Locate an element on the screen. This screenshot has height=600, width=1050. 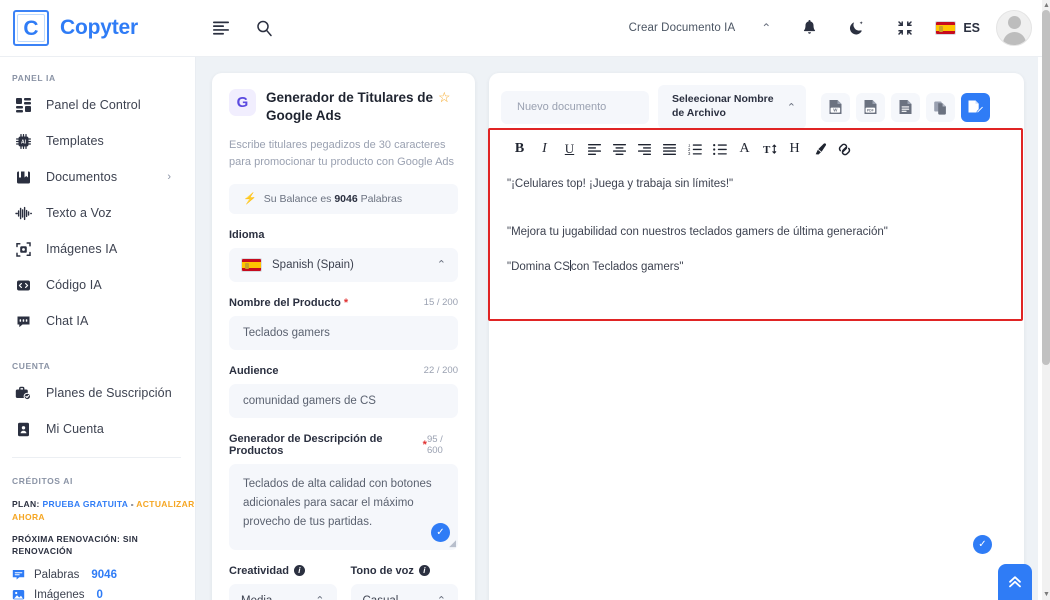
svg-text: AI is located at coordinates (24, 142).